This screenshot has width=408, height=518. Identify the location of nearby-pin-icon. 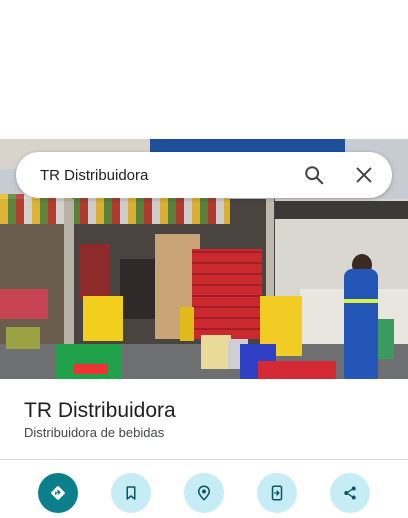
(204, 493).